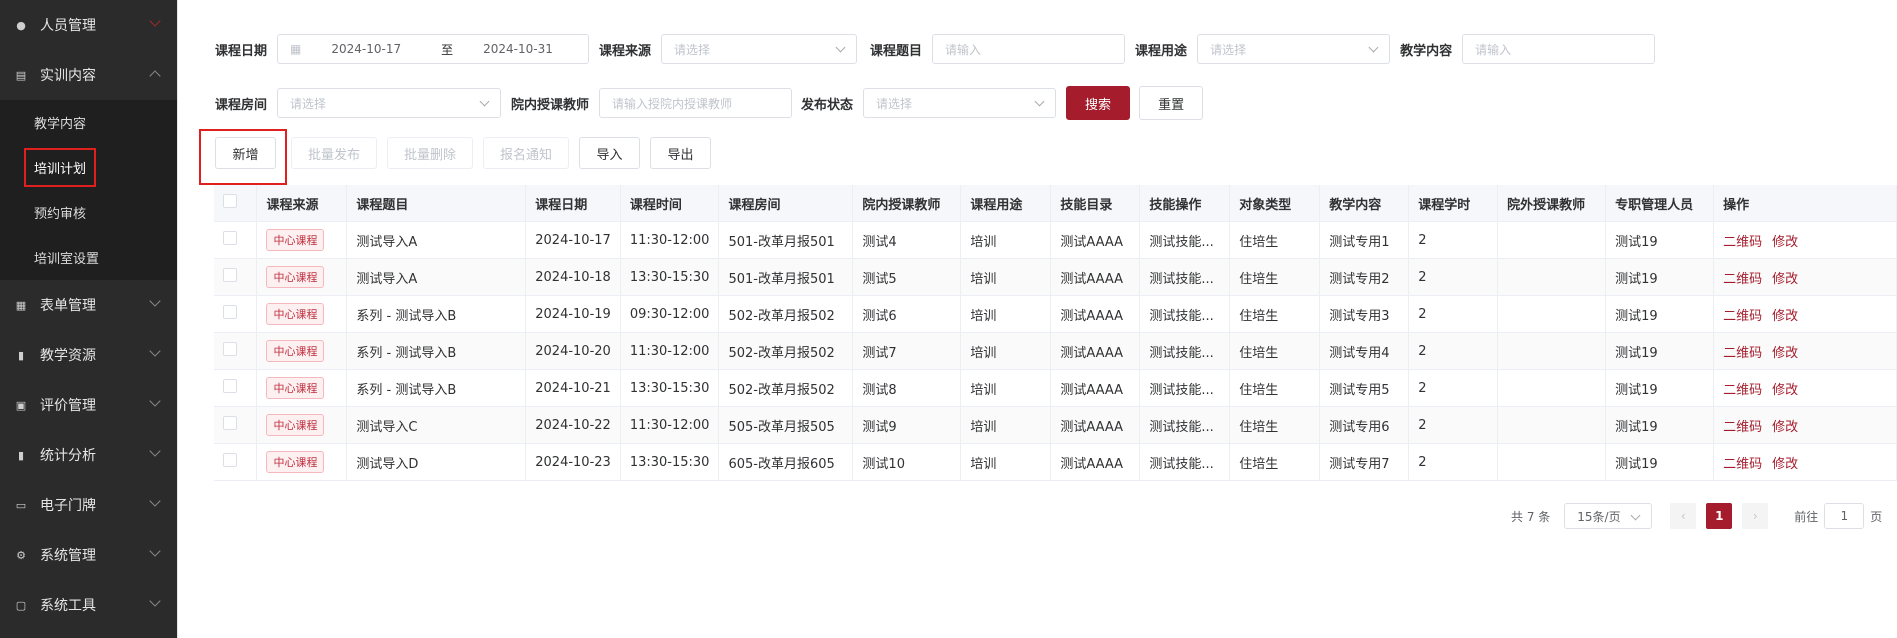 Image resolution: width=1897 pixels, height=638 pixels. I want to click on cell-purpose: 培训, so click(1006, 277).